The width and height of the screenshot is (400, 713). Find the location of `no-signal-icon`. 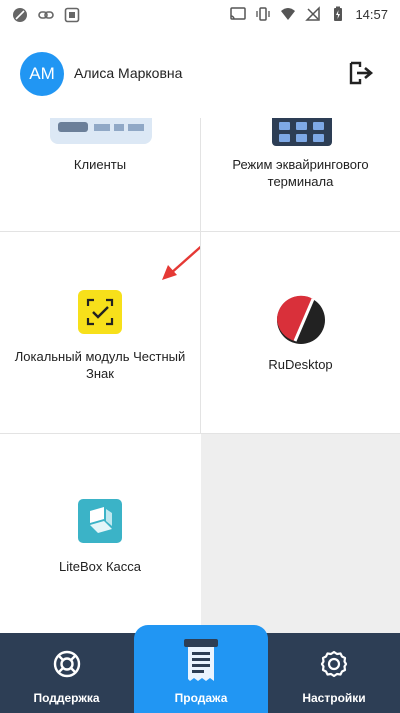

no-signal-icon is located at coordinates (313, 13).